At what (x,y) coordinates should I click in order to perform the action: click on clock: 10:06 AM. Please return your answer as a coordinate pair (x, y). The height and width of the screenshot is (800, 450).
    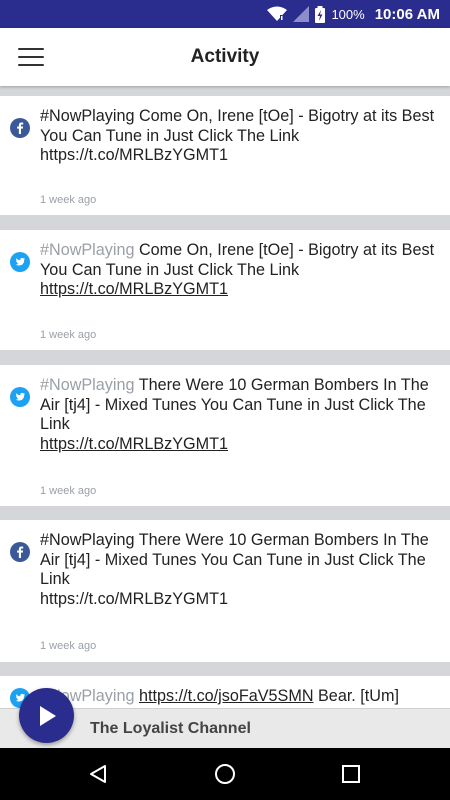
    Looking at the image, I should click on (407, 14).